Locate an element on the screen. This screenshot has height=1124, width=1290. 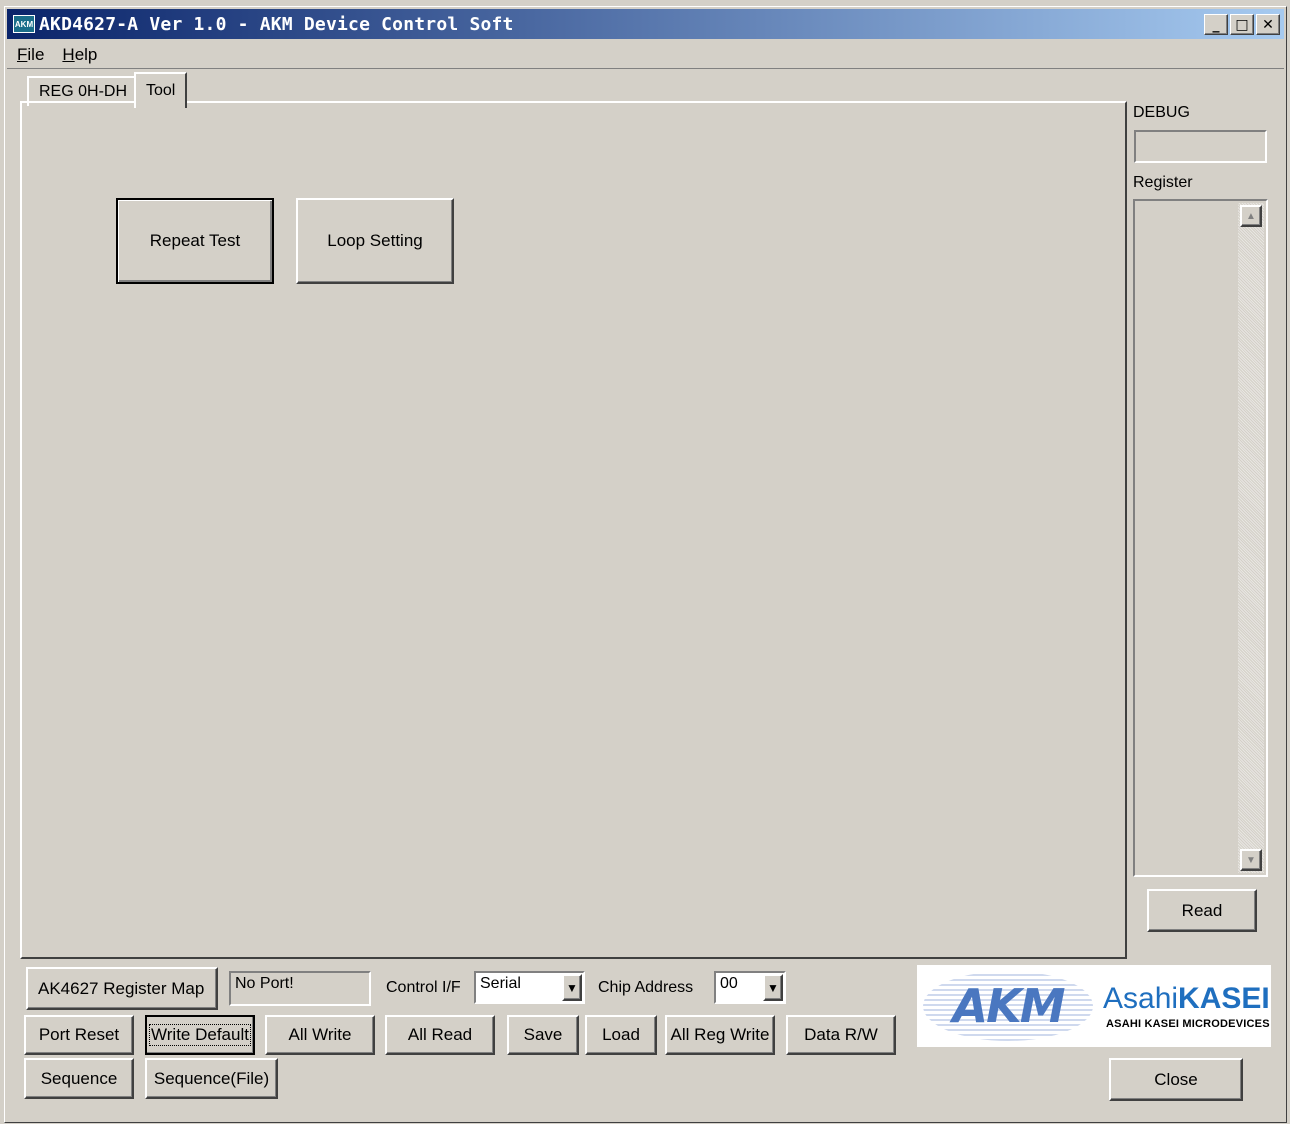
button-label: Save is located at coordinates (543, 1034).